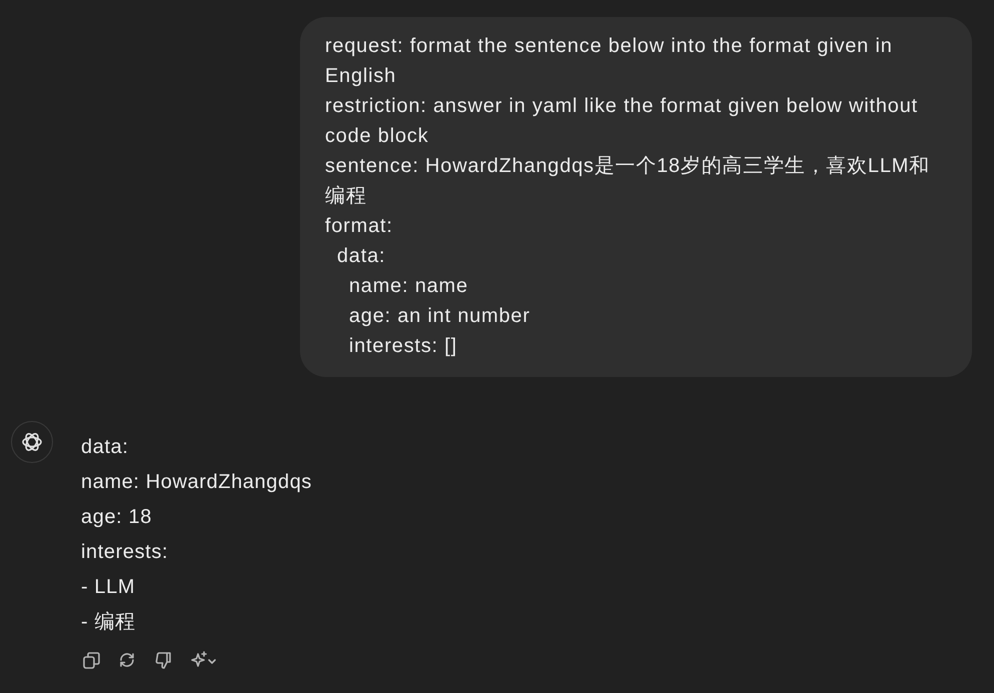 The image size is (994, 693). I want to click on response-line: age: 18, so click(117, 517).